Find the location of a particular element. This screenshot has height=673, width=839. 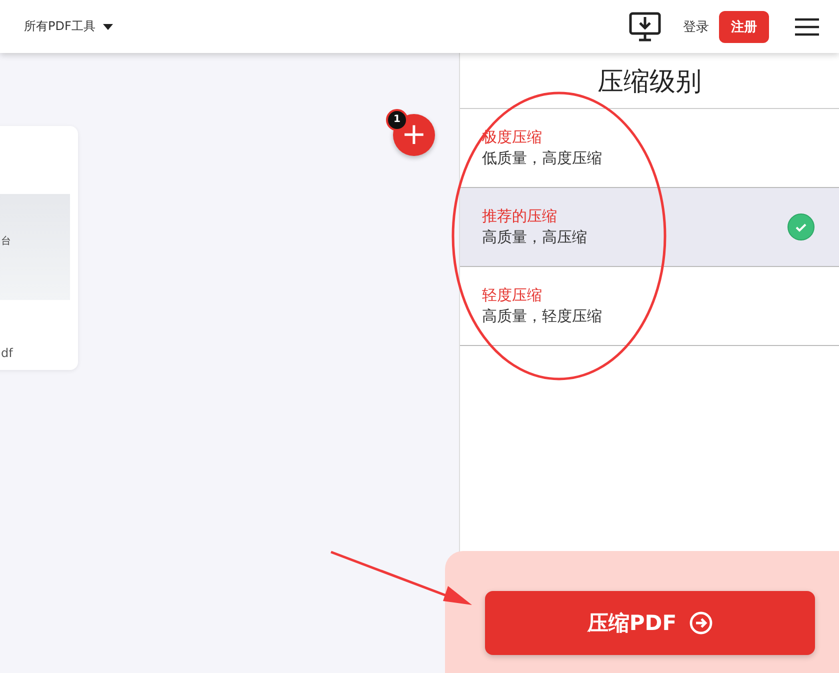

tools-menu: 所有PDF工具 is located at coordinates (69, 26).